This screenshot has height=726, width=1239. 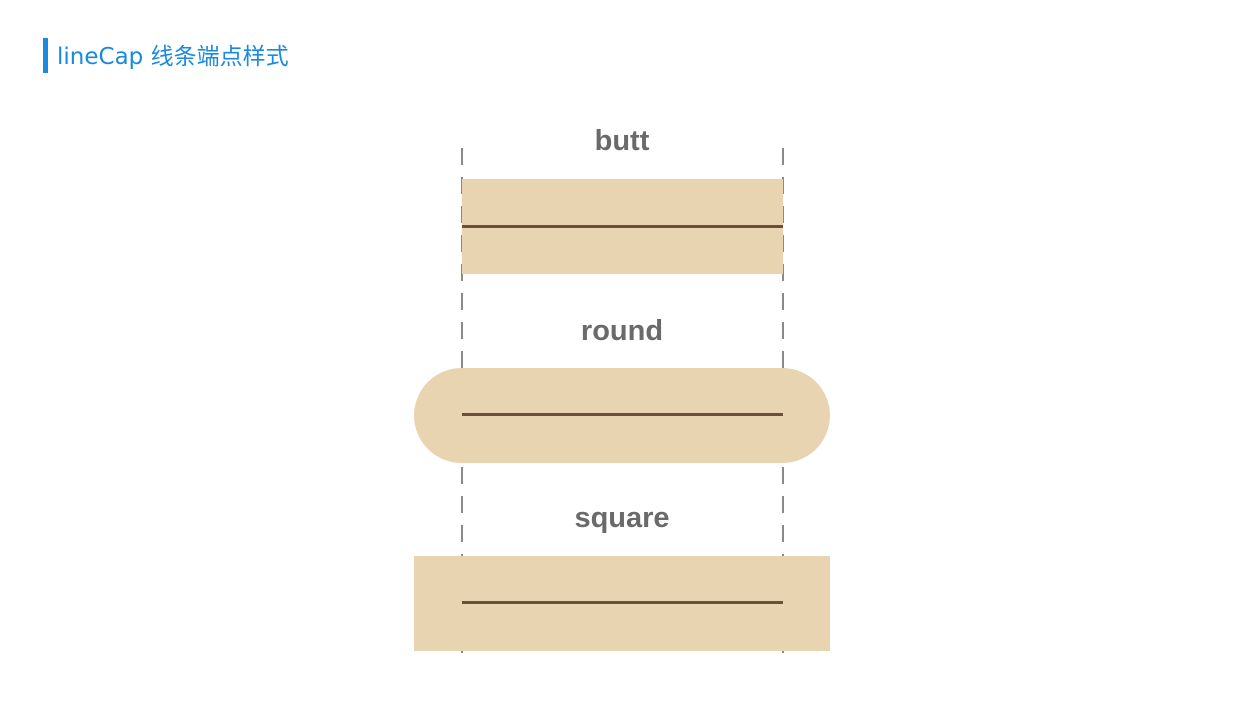 What do you see at coordinates (622, 602) in the screenshot?
I see `stroke-line-square` at bounding box center [622, 602].